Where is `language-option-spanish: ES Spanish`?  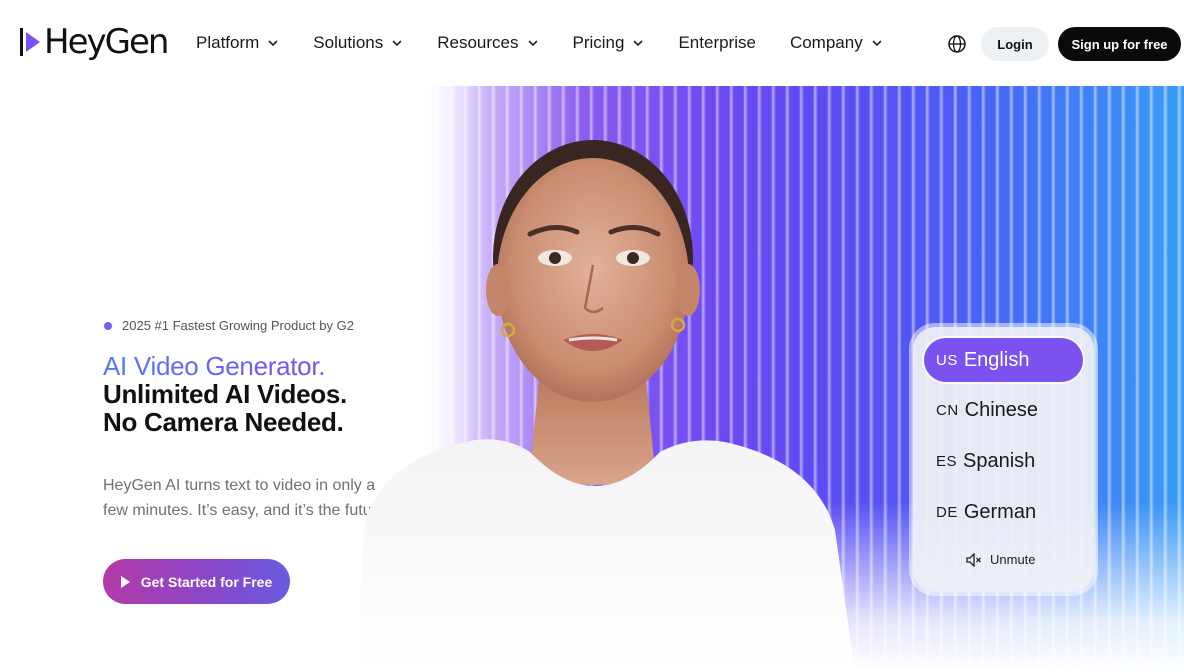
language-option-spanish: ES Spanish is located at coordinates (1003, 461).